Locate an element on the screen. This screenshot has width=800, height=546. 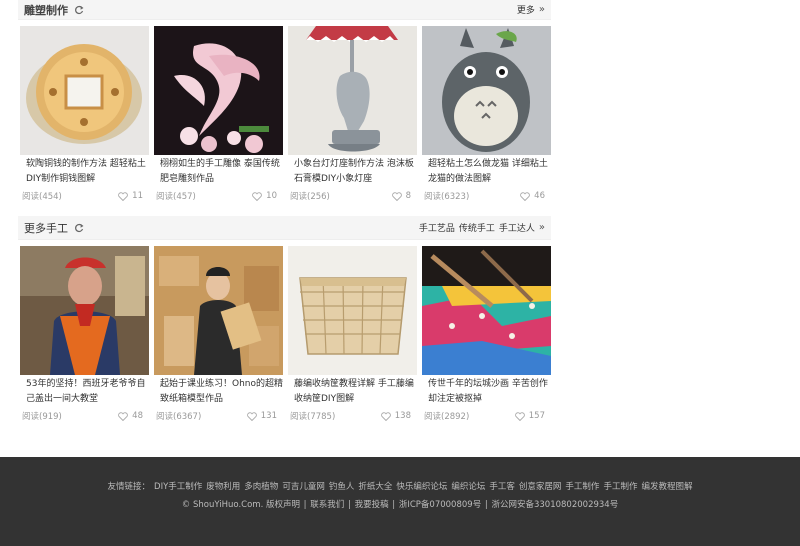
card-title: 小象台灯灯座制作方法 泡沫板石膏模DIY小象灯座 is located at coordinates (352, 172).